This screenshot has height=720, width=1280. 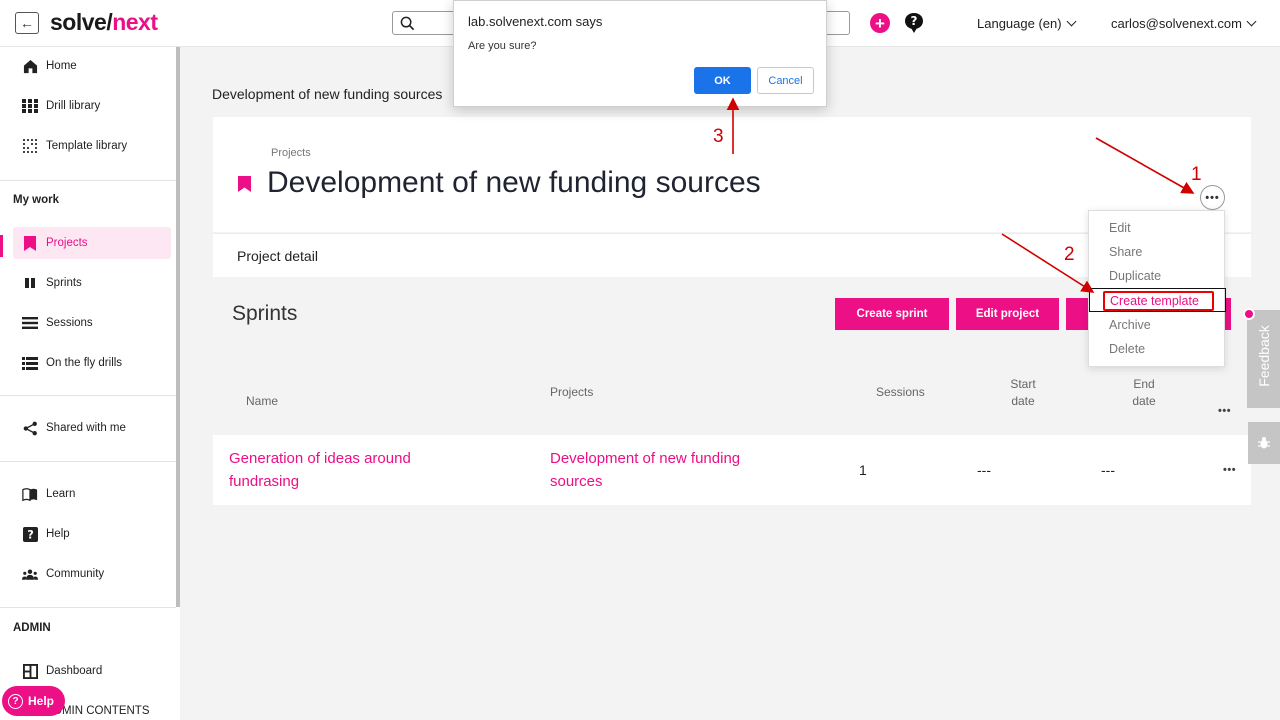 I want to click on sidebar-scrollbar, so click(x=178, y=327).